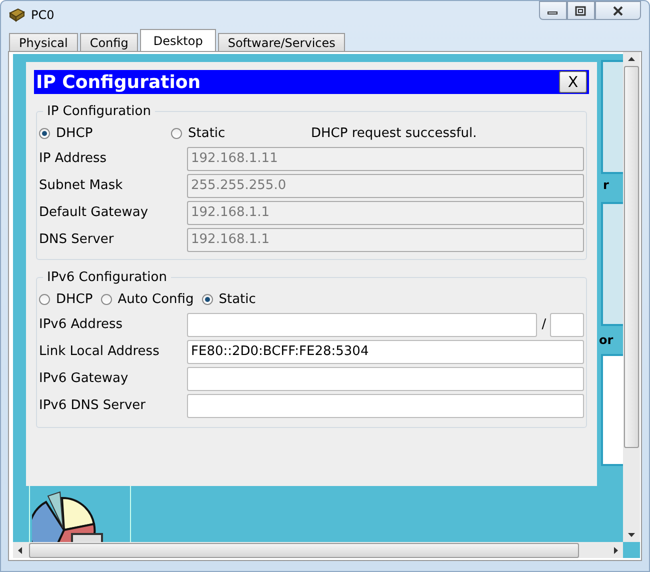 Image resolution: width=650 pixels, height=572 pixels. What do you see at coordinates (631, 535) in the screenshot?
I see `scroll-down-icon` at bounding box center [631, 535].